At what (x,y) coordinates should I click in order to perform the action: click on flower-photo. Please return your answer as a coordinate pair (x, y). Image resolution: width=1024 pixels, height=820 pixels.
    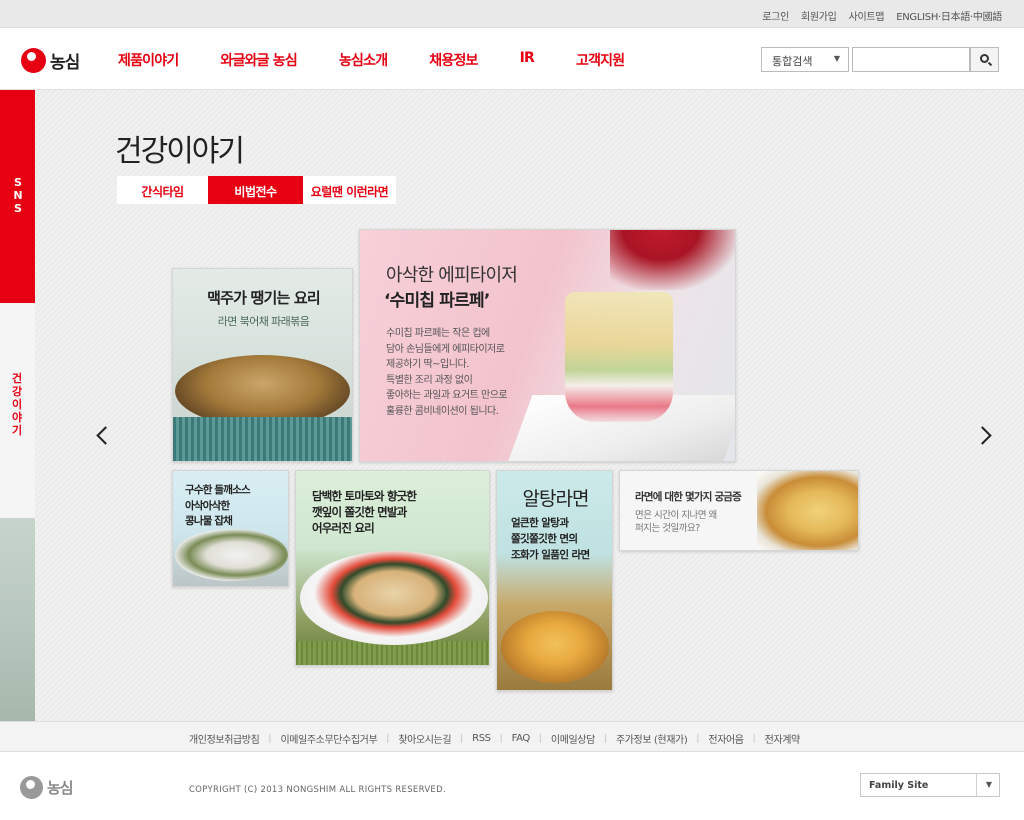
    Looking at the image, I should click on (672, 260).